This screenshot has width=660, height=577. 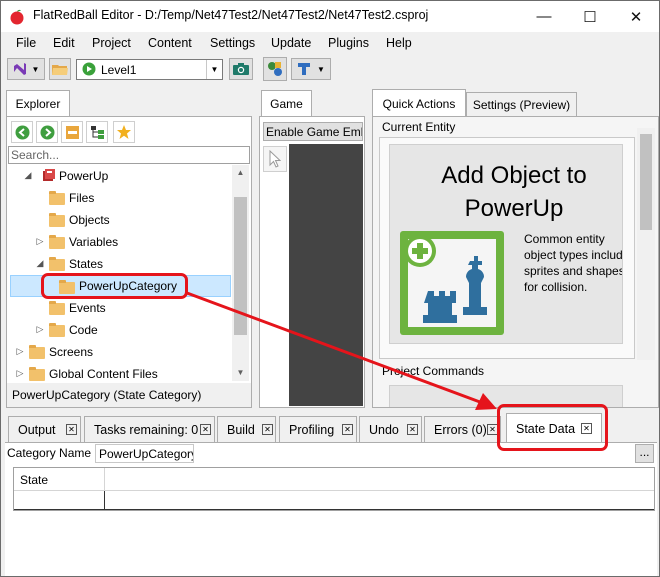 I want to click on tab-tasks: Tasks remaining: 0 ✕, so click(x=149, y=429).